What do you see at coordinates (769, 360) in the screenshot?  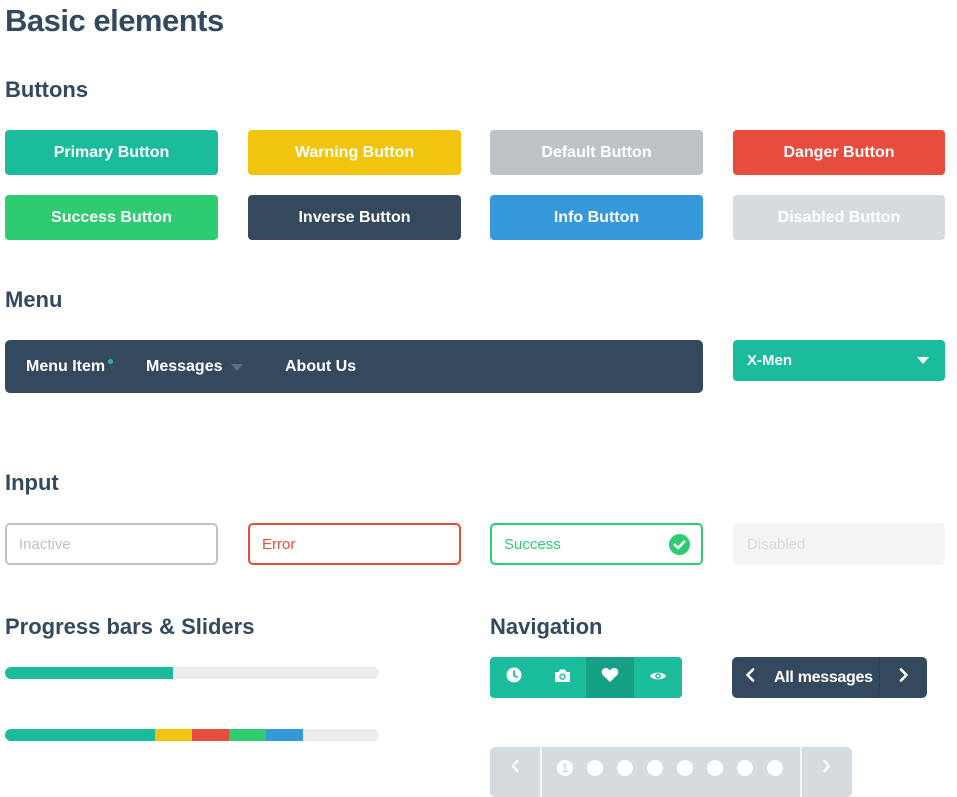 I see `select-value: X-Men` at bounding box center [769, 360].